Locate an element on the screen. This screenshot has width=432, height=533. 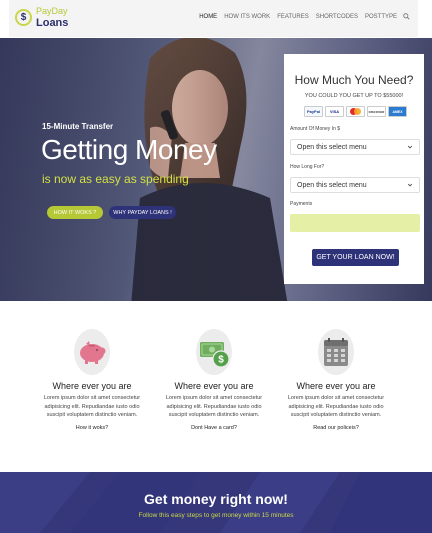
mastercard-icon is located at coordinates (355, 111).